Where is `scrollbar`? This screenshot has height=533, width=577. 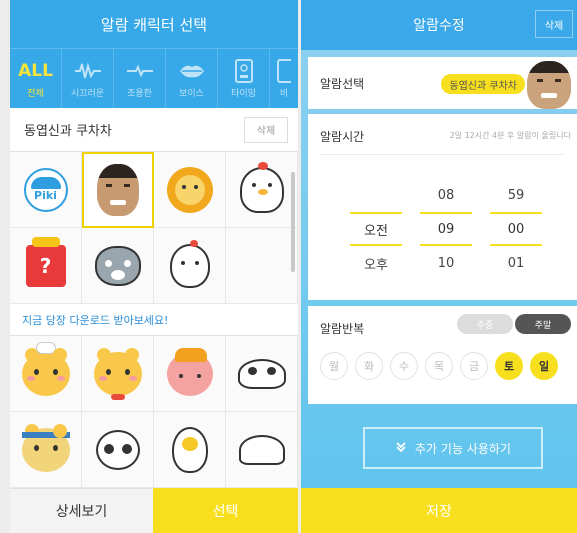
scrollbar is located at coordinates (293, 222).